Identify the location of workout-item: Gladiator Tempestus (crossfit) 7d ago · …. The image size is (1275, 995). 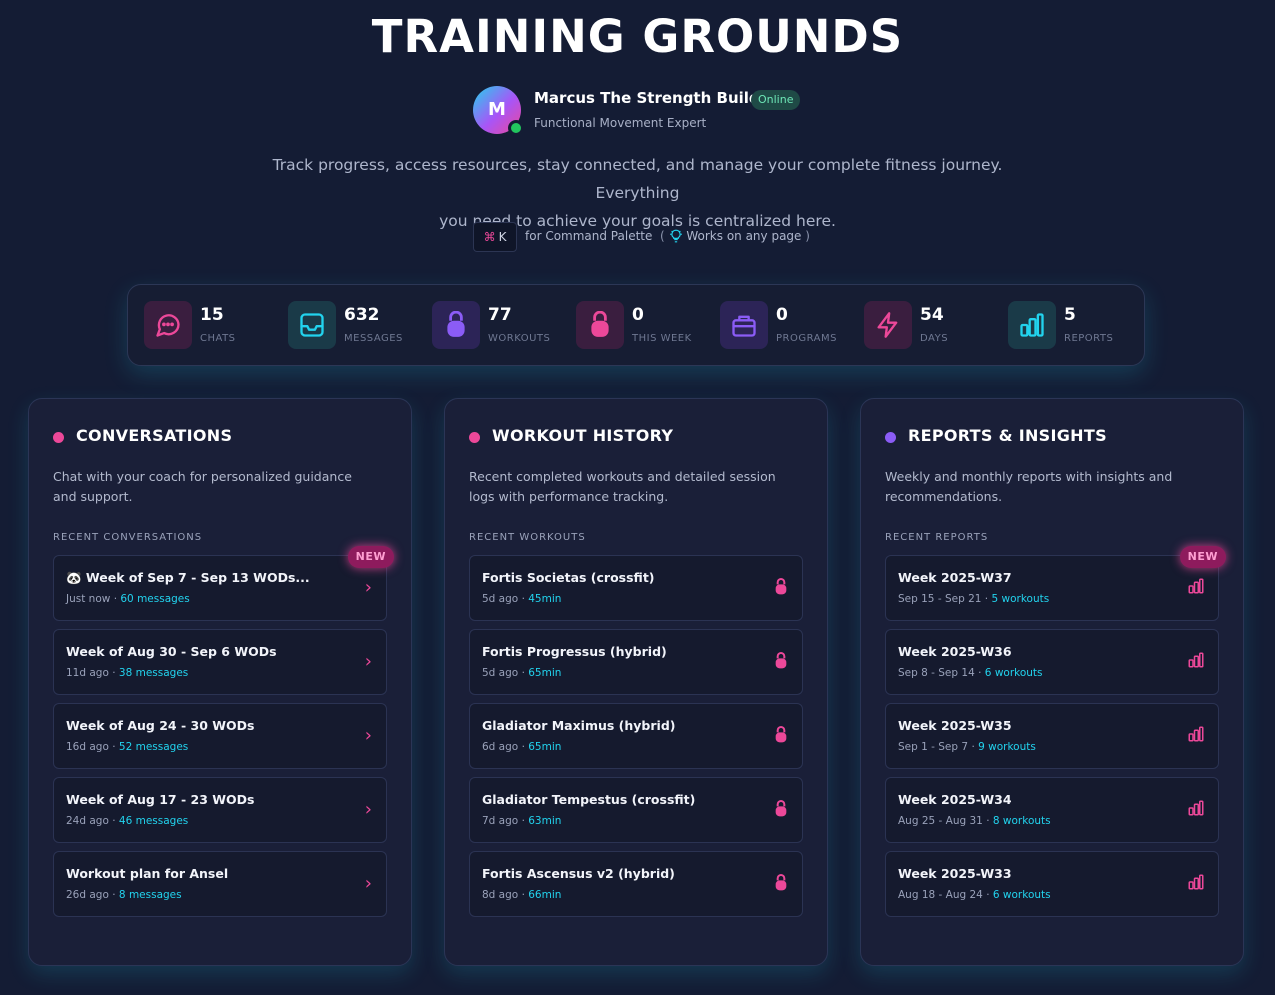
(636, 810).